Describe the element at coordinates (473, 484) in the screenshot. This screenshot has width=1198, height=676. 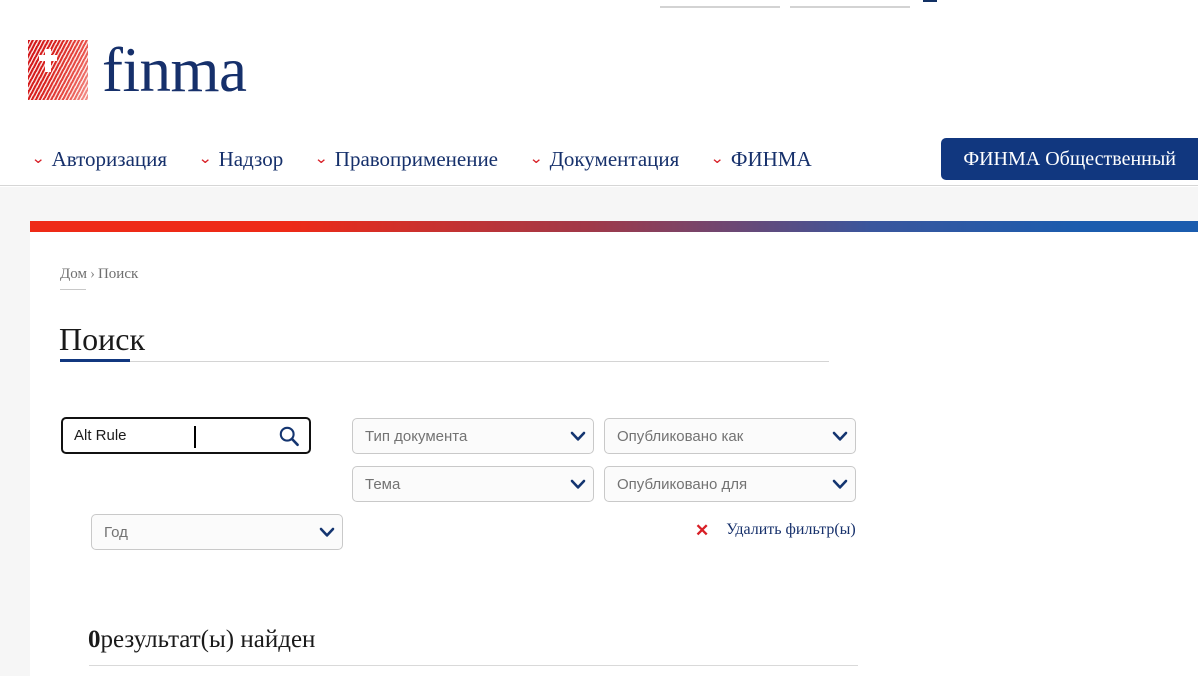
I see `topic-select: Тема` at that location.